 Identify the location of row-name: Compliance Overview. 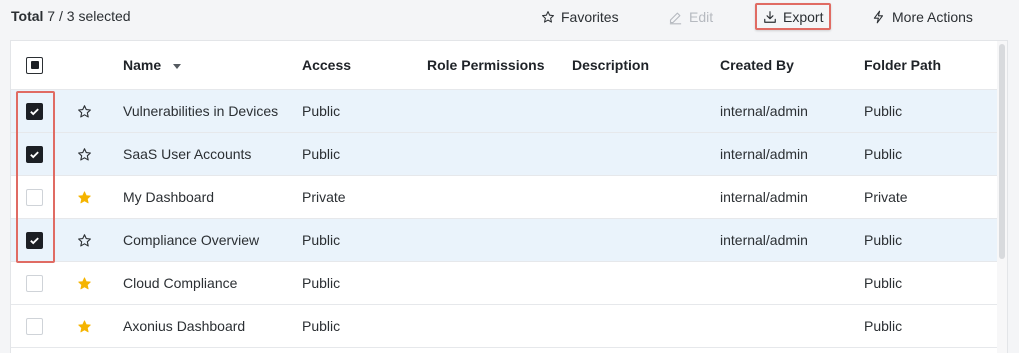
(191, 240).